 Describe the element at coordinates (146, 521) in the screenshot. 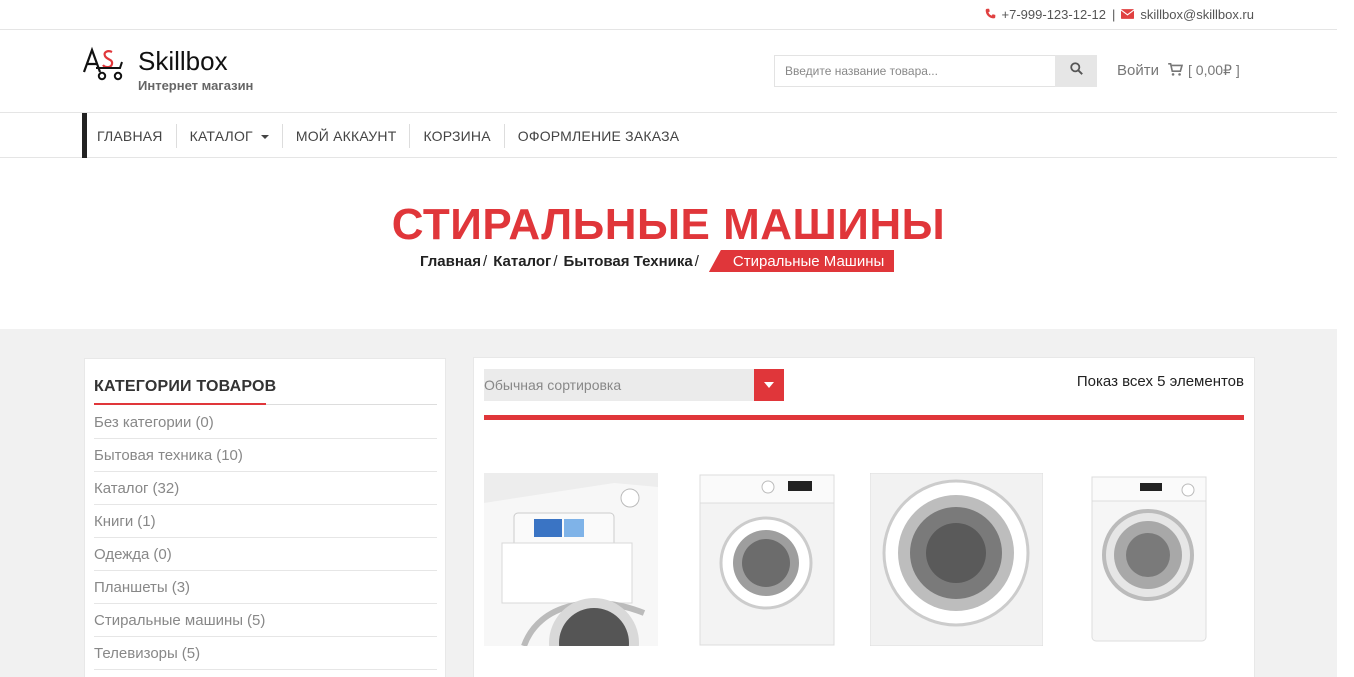

I see `category-count: (1)` at that location.